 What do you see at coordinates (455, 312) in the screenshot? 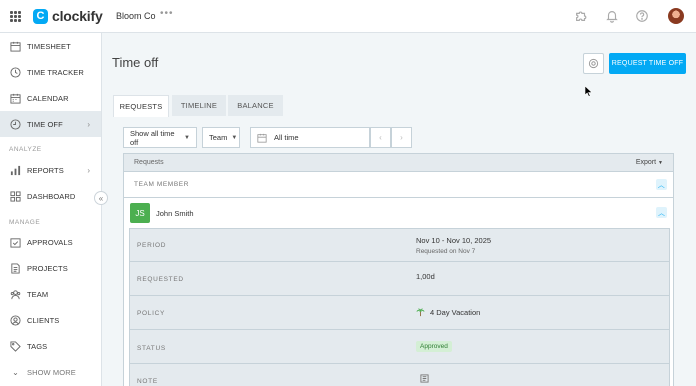
I see `policy-value: 4 Day Vacation` at bounding box center [455, 312].